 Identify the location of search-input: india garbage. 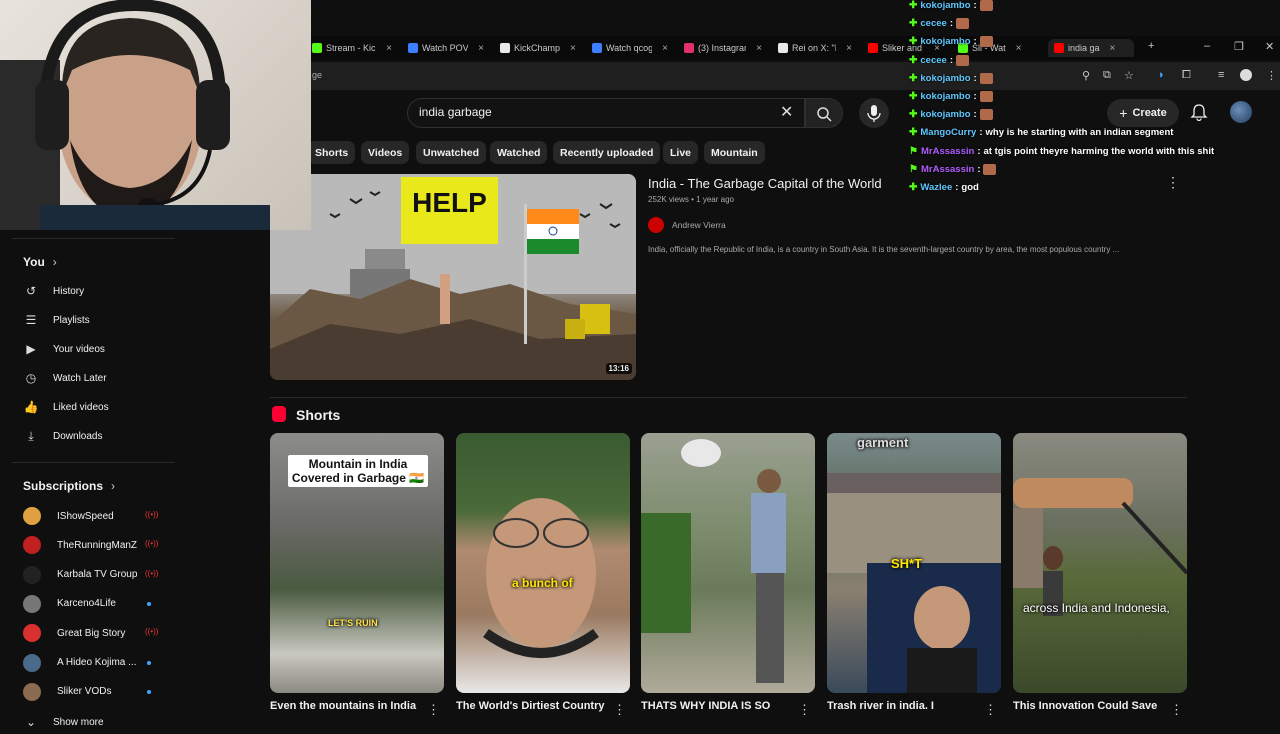
(455, 112).